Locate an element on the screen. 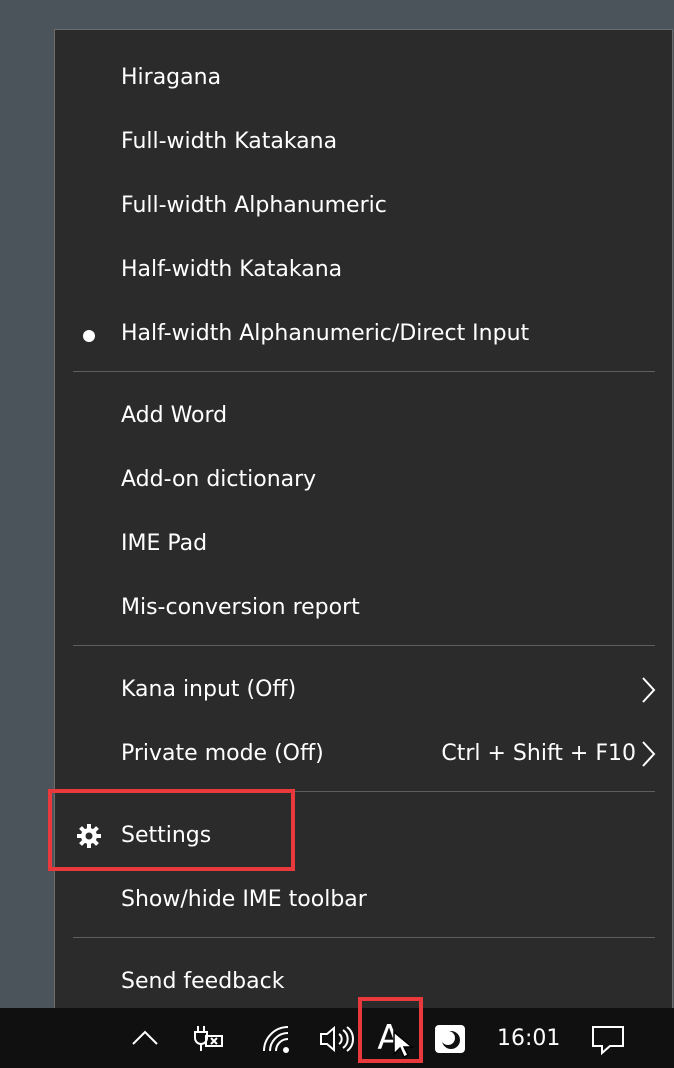  wifi-icon is located at coordinates (276, 1039).